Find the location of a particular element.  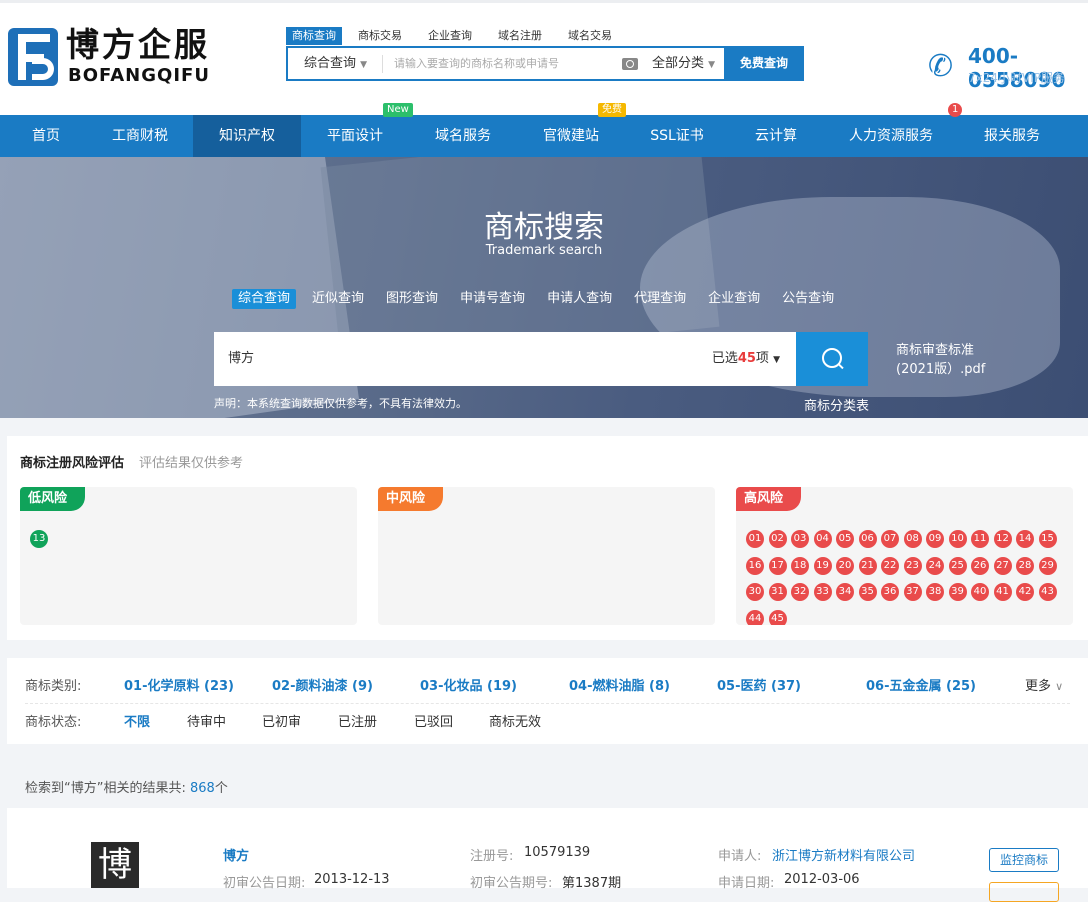

class-number-badge: 15 is located at coordinates (1047, 539).